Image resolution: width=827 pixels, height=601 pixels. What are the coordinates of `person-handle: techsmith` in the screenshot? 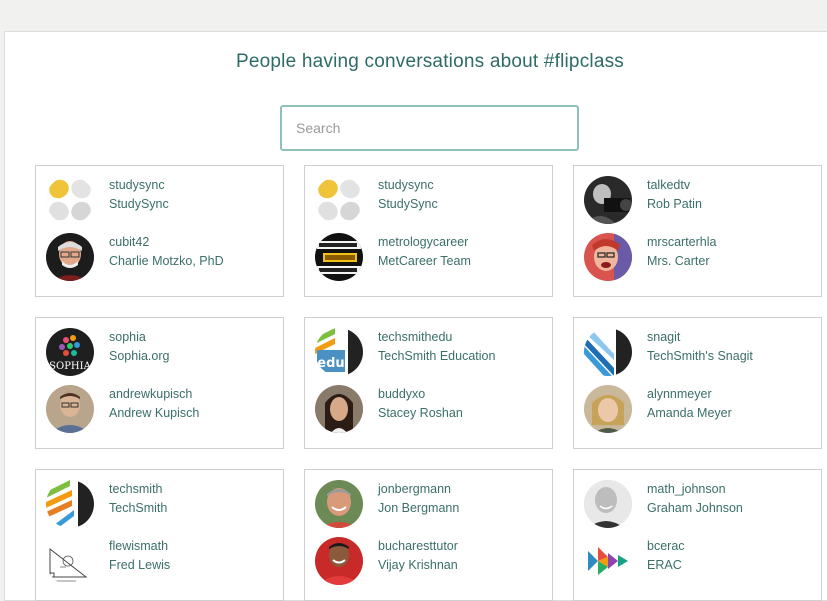 It's located at (136, 489).